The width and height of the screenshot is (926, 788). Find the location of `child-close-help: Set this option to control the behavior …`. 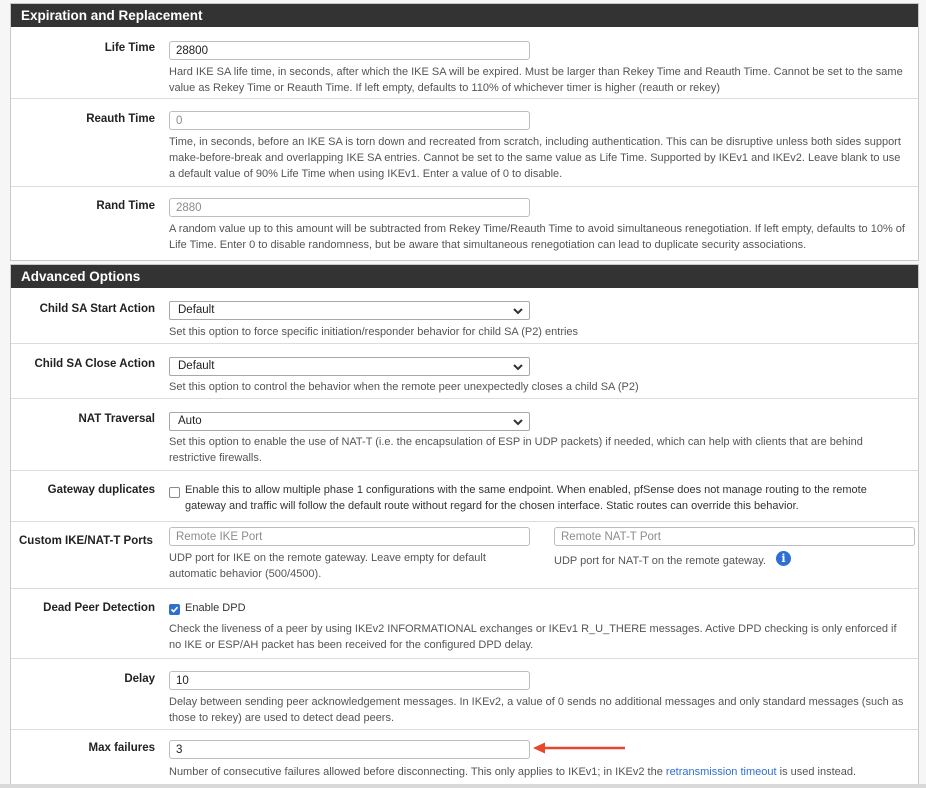

child-close-help: Set this option to control the behavior … is located at coordinates (404, 387).